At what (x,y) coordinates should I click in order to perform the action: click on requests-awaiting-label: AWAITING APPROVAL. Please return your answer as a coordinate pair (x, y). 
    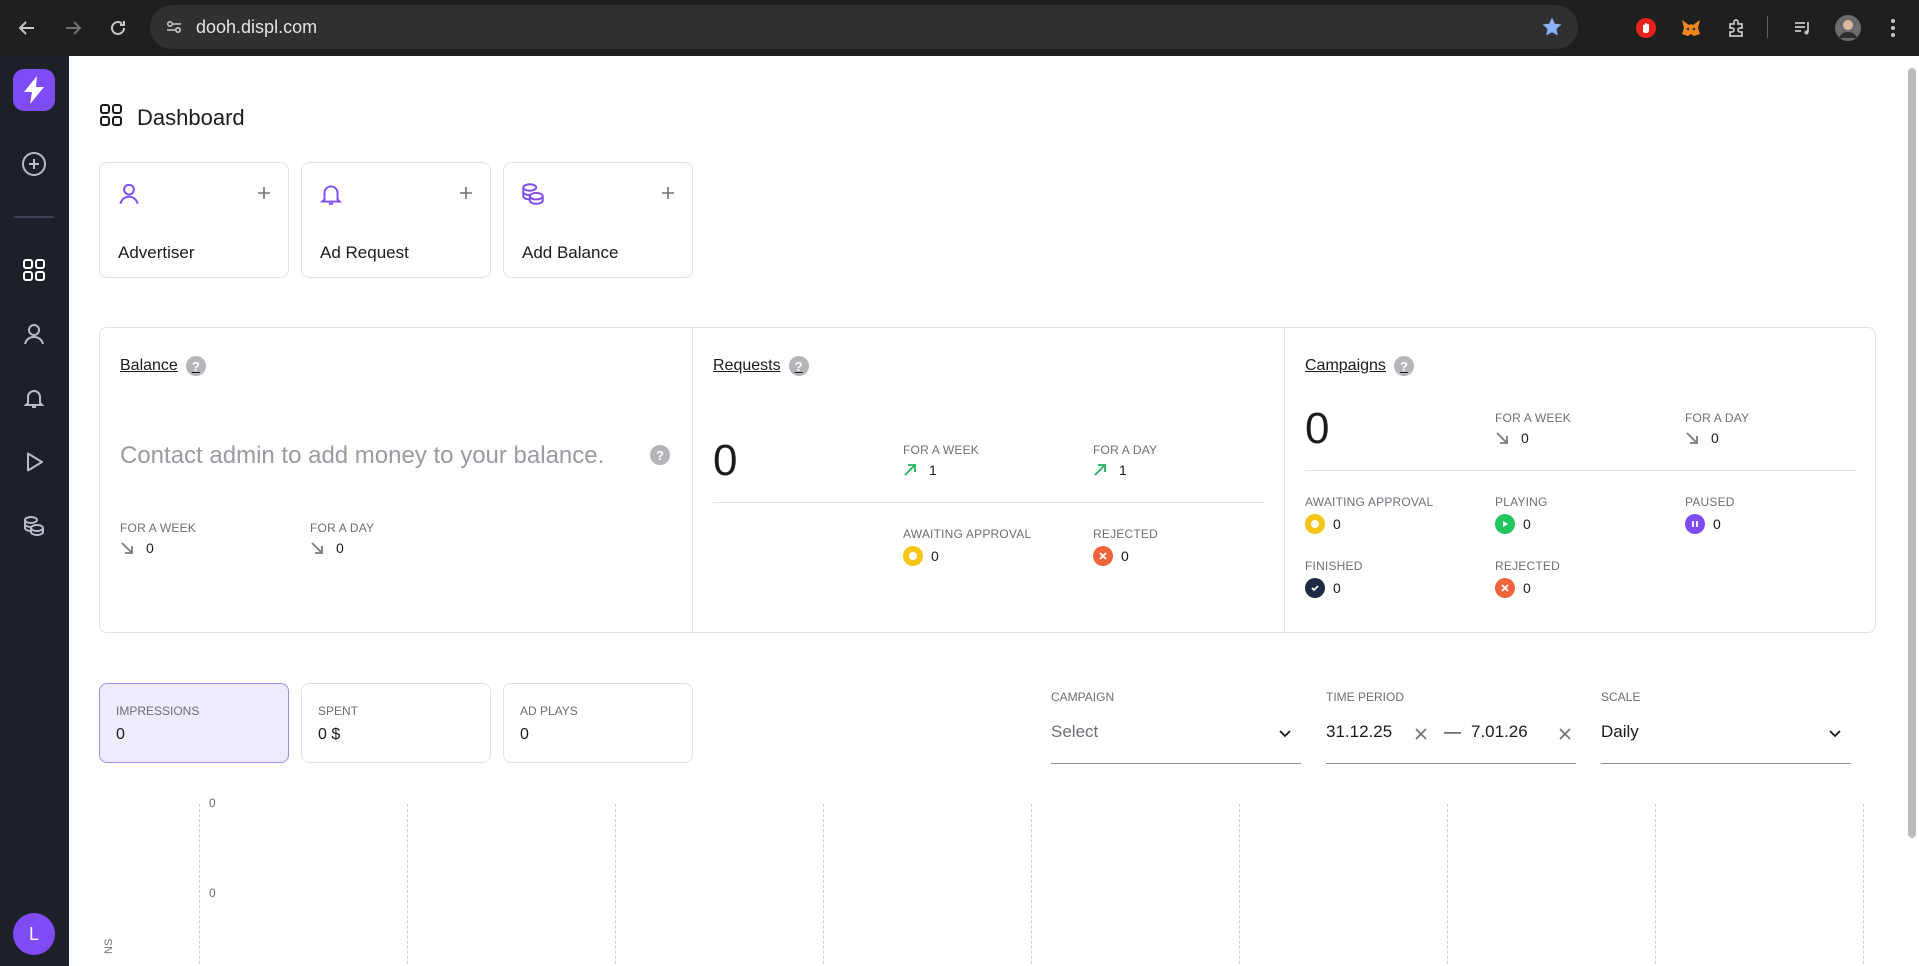
    Looking at the image, I should click on (967, 534).